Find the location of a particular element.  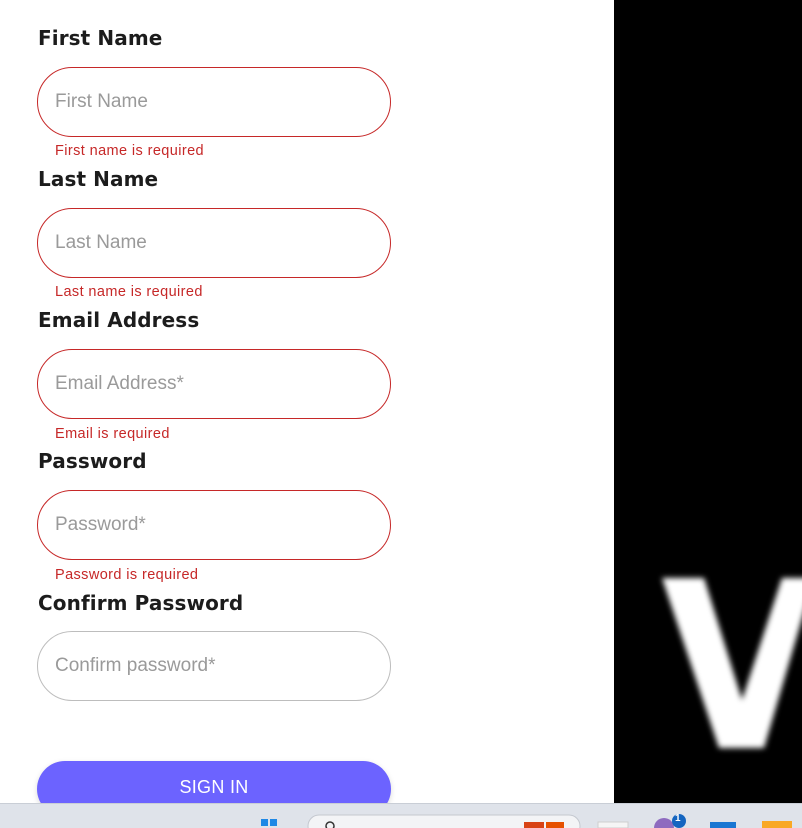

first-name-label: First Name is located at coordinates (100, 38).